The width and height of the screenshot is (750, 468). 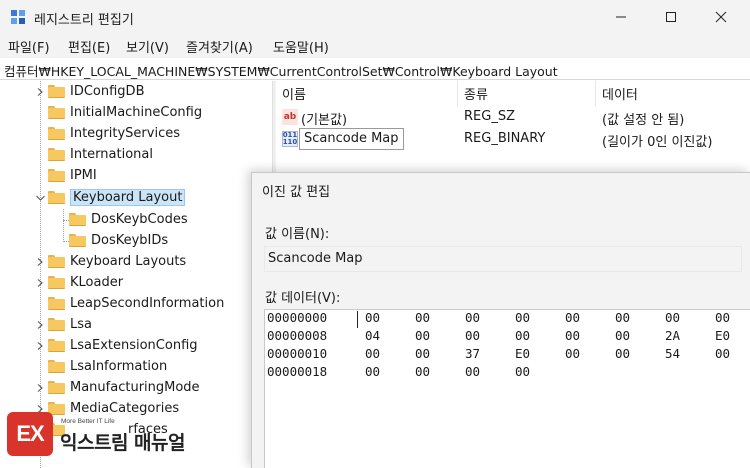 What do you see at coordinates (29, 46) in the screenshot?
I see `menu-file: 파일(F)` at bounding box center [29, 46].